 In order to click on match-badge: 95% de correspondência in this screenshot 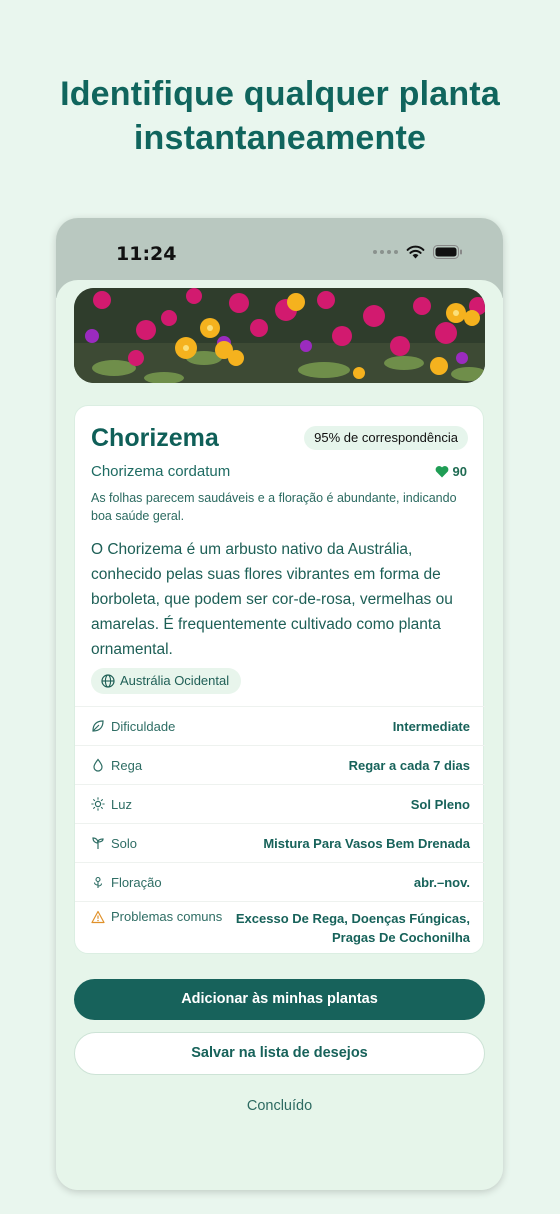, I will do `click(386, 438)`.